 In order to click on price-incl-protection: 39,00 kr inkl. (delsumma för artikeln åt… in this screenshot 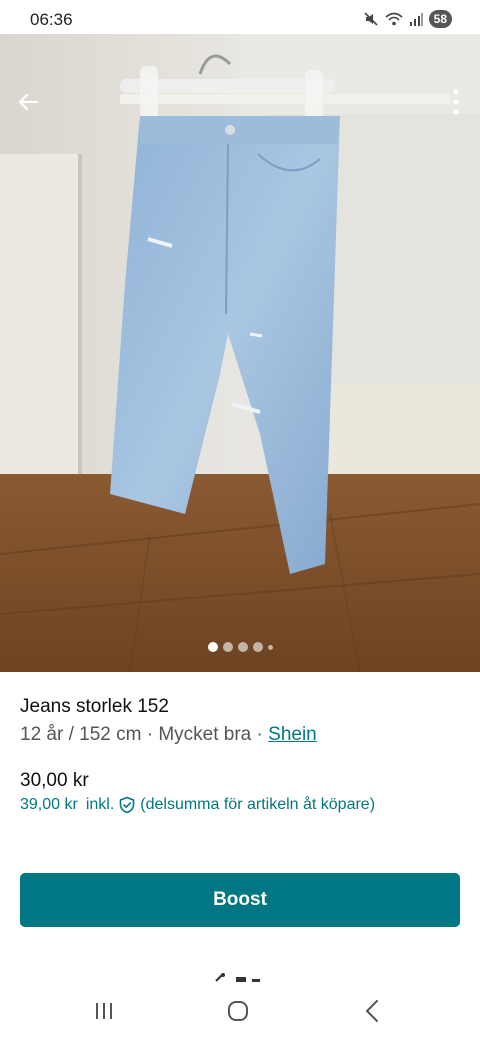, I will do `click(197, 805)`.